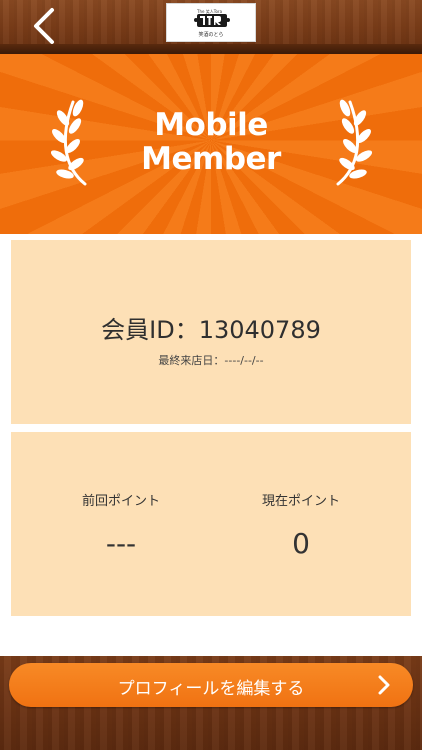 This screenshot has height=750, width=422. Describe the element at coordinates (121, 525) in the screenshot. I see `previous-points: 前回ポイント ---` at that location.